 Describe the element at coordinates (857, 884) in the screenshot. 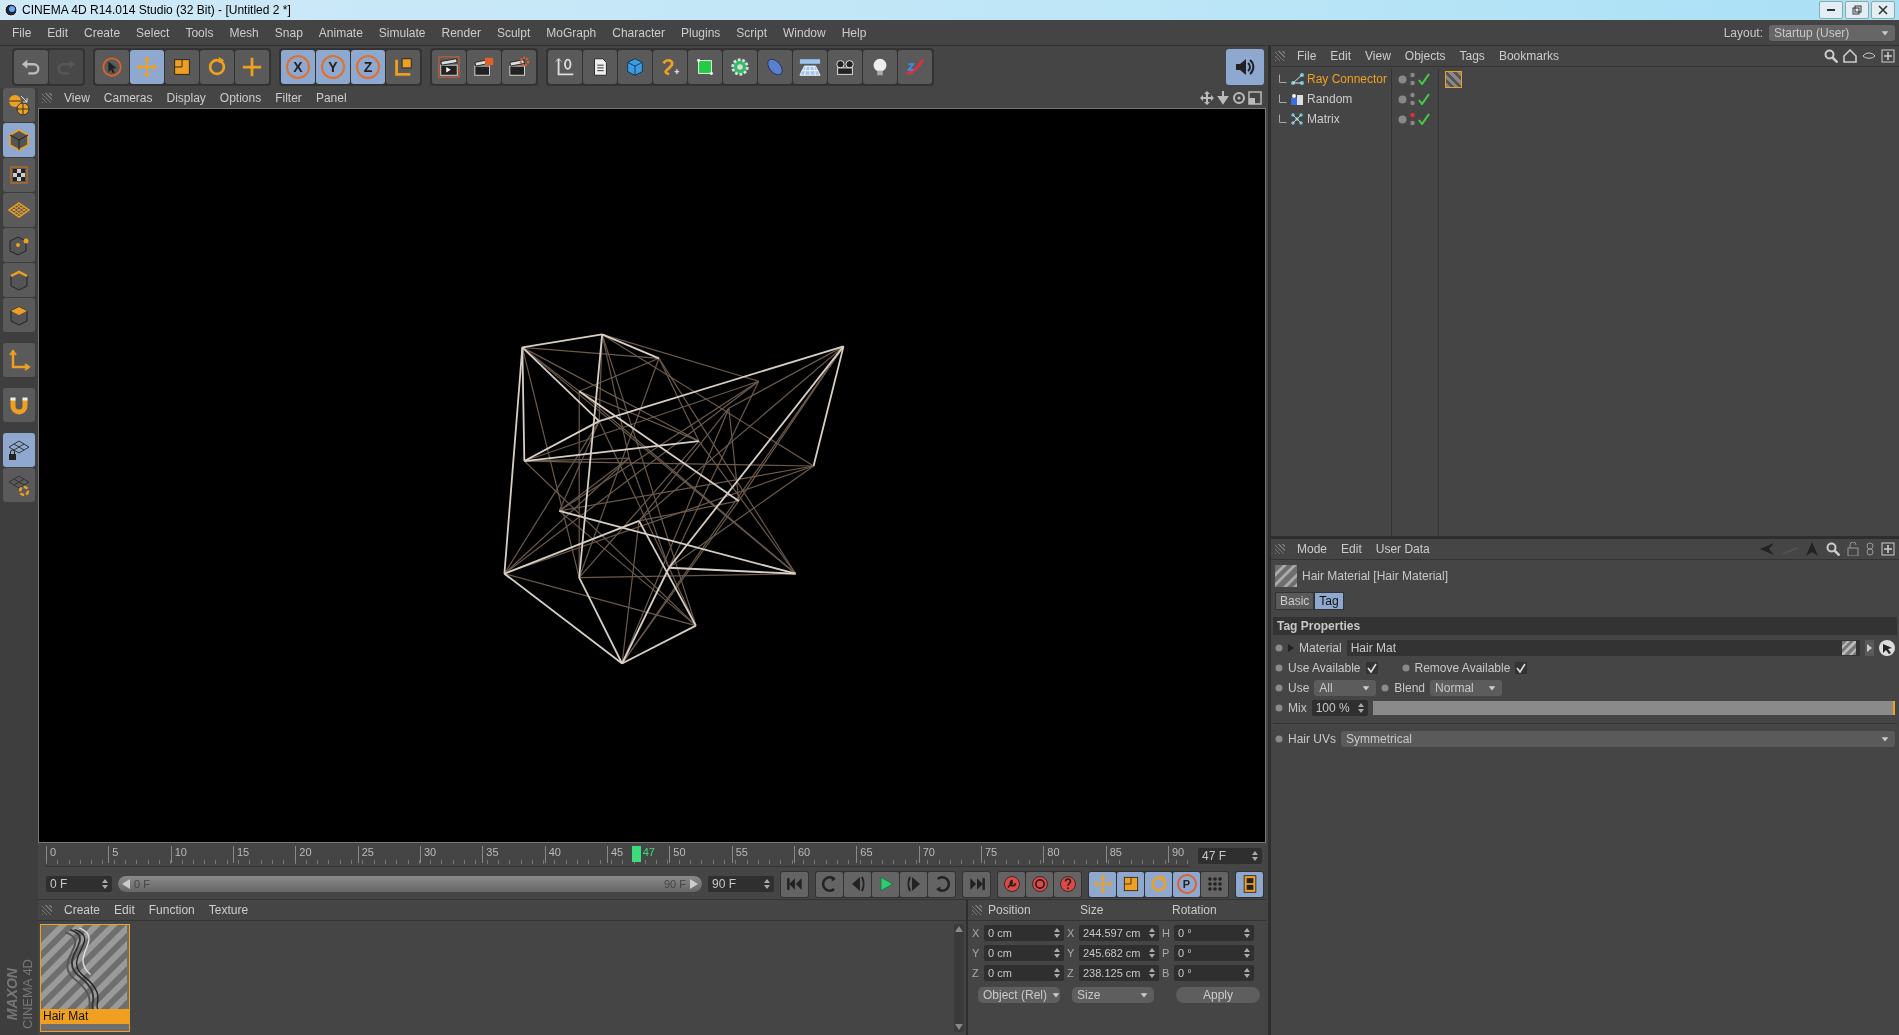

I see `step-back-button` at that location.